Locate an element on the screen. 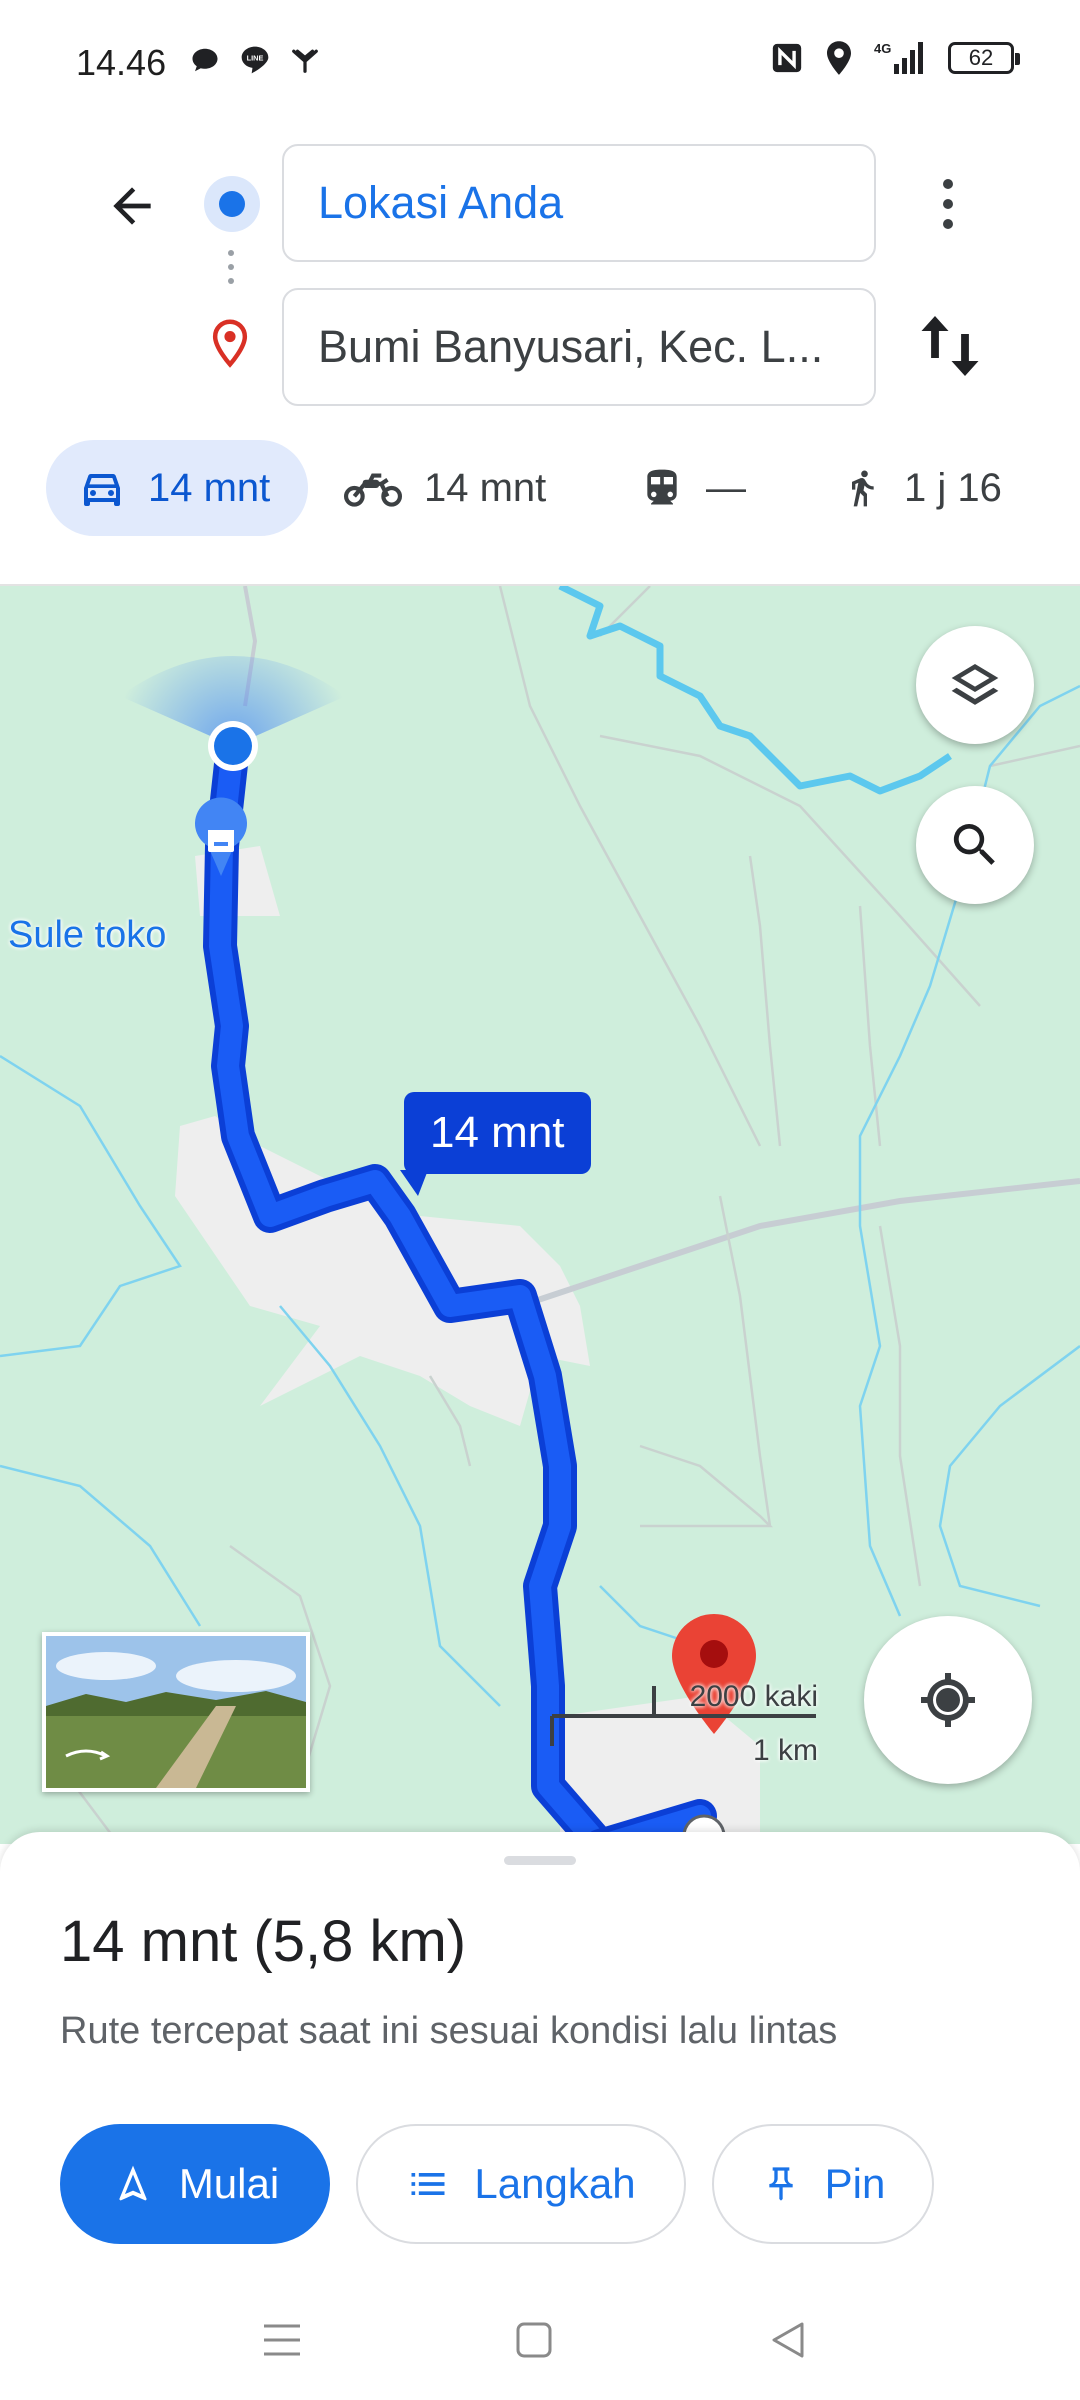 The image size is (1080, 2400). menu-lines-icon is located at coordinates (282, 2340).